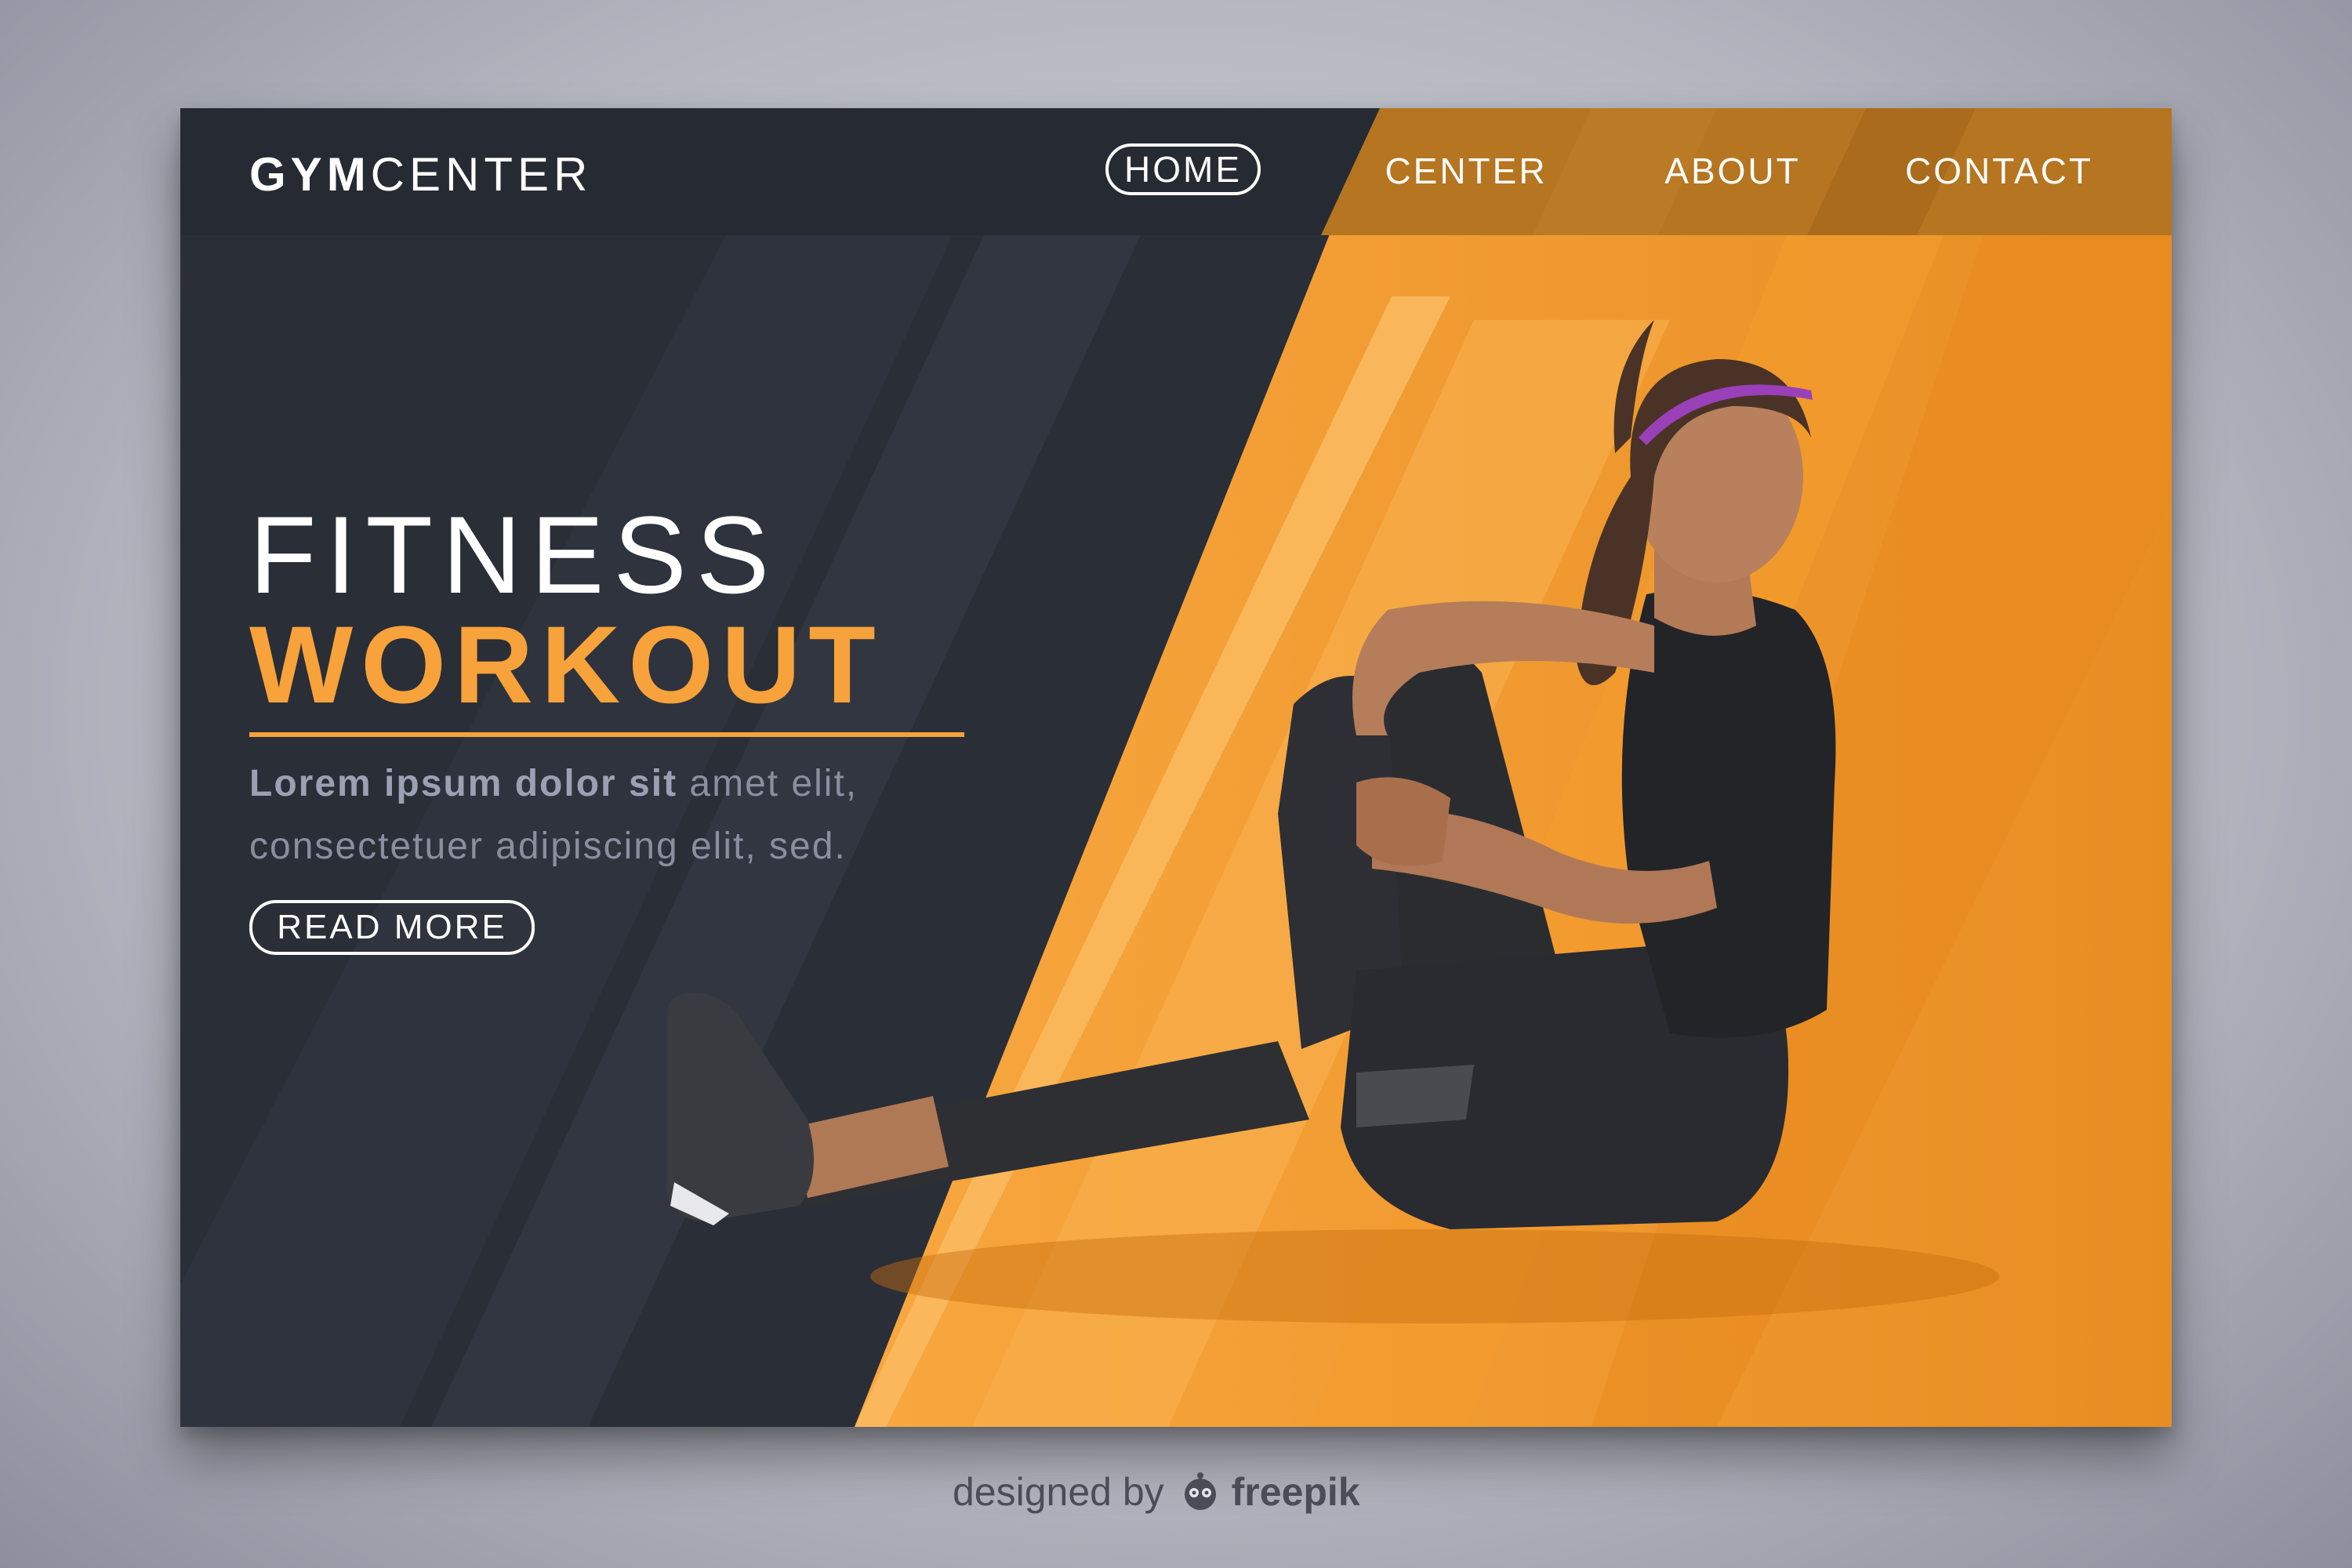 The width and height of the screenshot is (2352, 1568). I want to click on designer-credit: designed by freepik, so click(1156, 1492).